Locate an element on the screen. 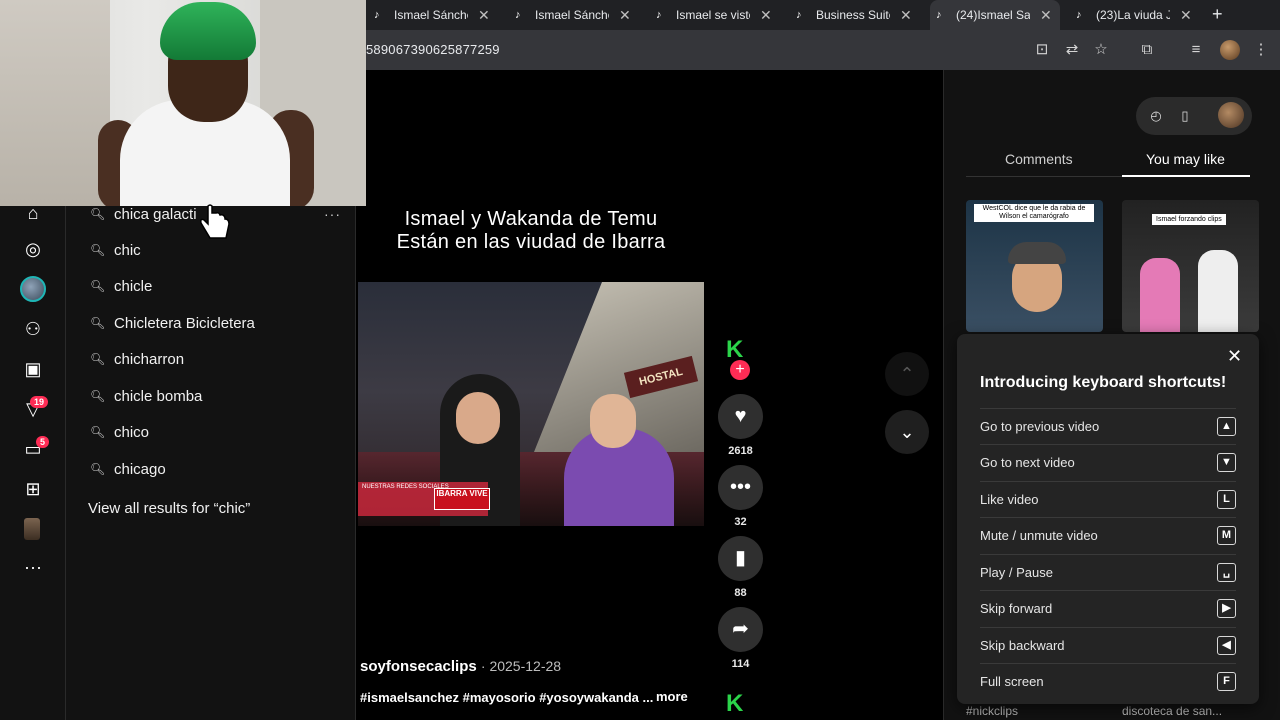 Image resolution: width=1280 pixels, height=720 pixels. follow-button: + is located at coordinates (740, 370).